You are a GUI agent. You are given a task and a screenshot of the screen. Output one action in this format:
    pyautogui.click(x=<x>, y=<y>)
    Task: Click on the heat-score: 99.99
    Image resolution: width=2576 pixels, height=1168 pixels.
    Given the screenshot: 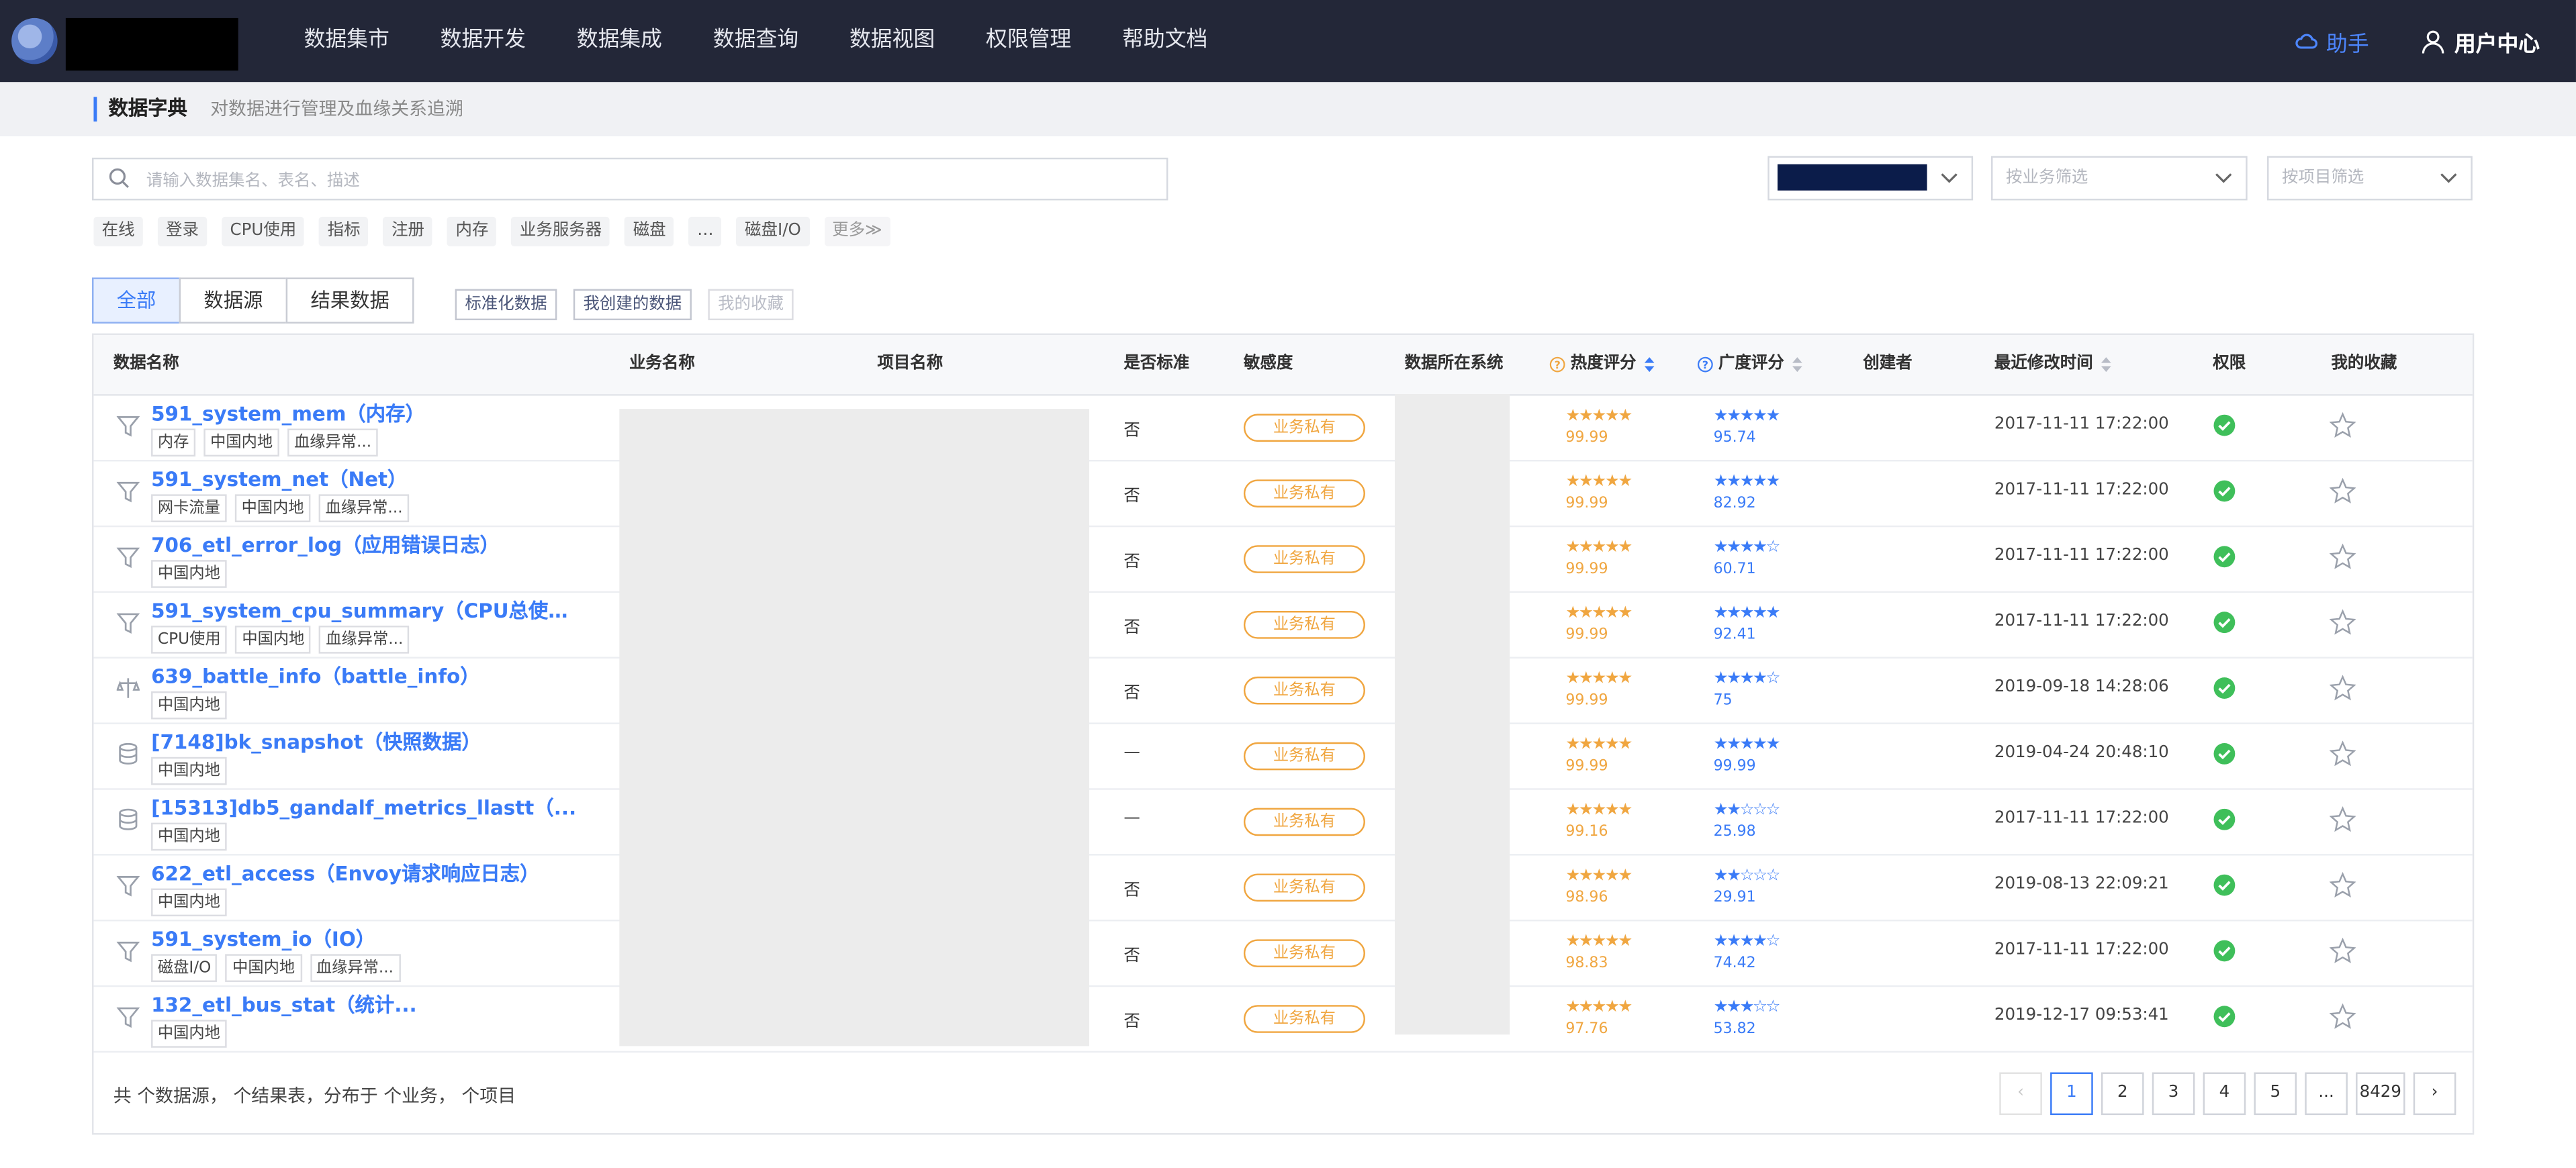 What is the action you would take?
    pyautogui.click(x=1586, y=767)
    